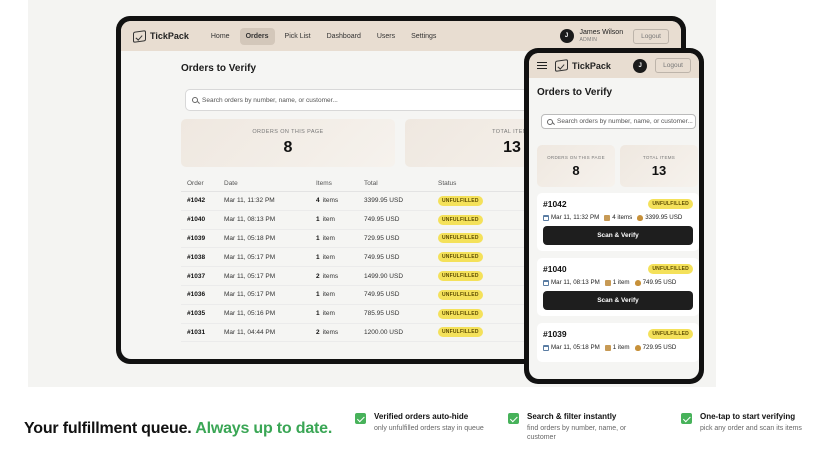  What do you see at coordinates (196, 276) in the screenshot?
I see `order-number: #1037` at bounding box center [196, 276].